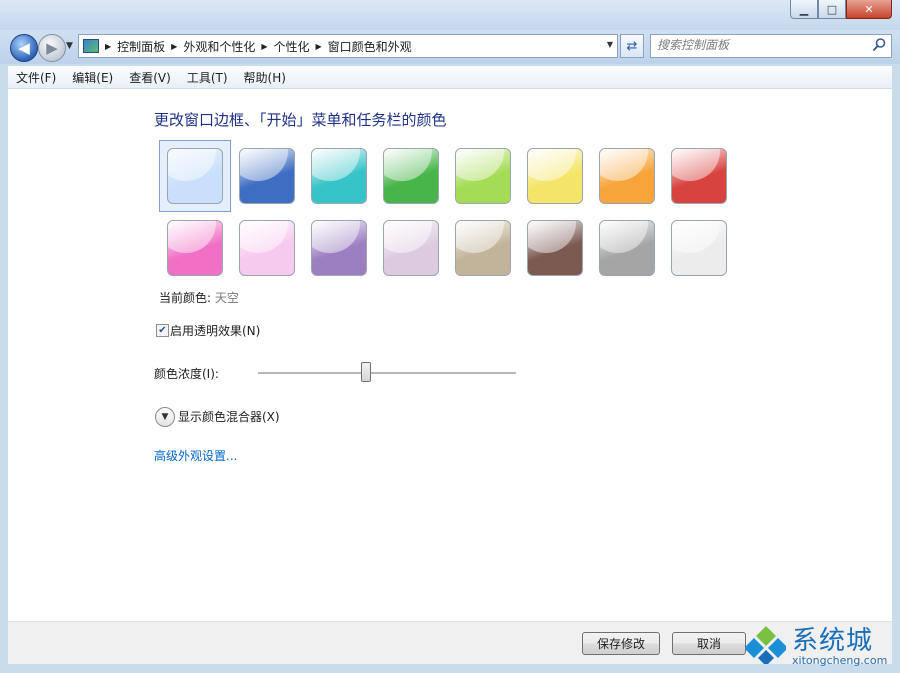  I want to click on back-button: ◀, so click(24, 48).